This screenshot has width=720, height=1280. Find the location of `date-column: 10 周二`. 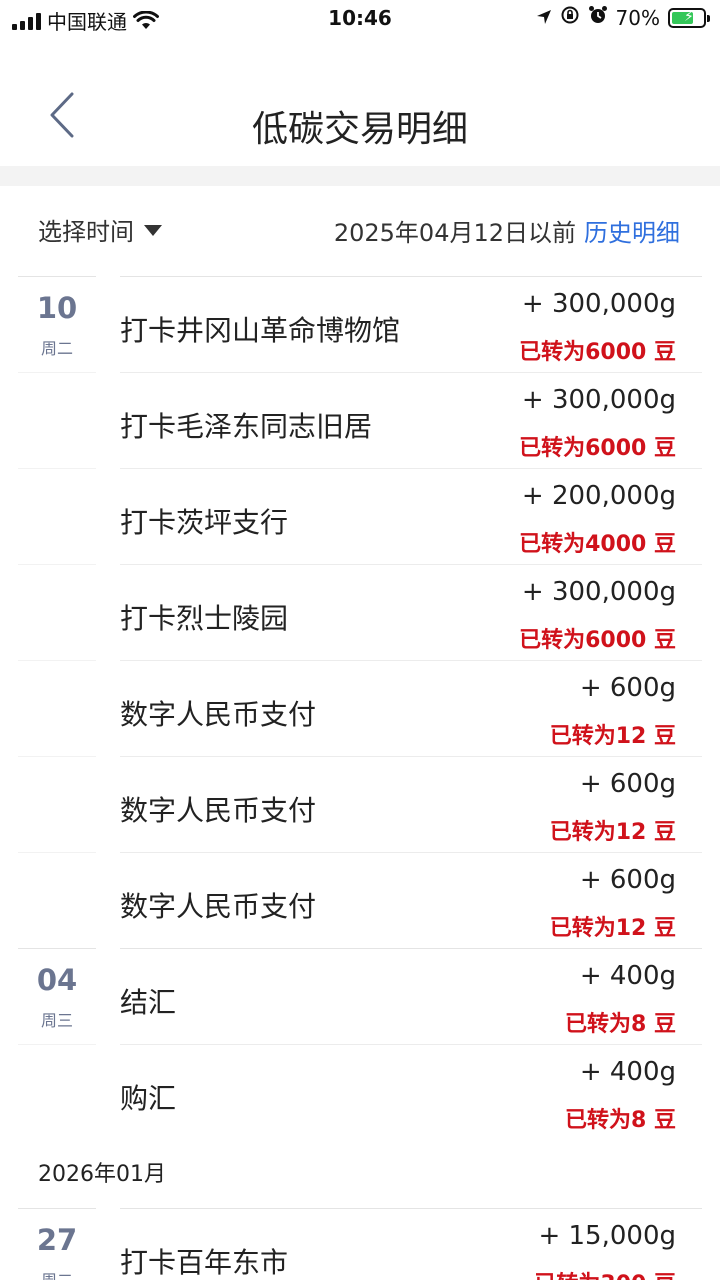

date-column: 10 周二 is located at coordinates (57, 324).